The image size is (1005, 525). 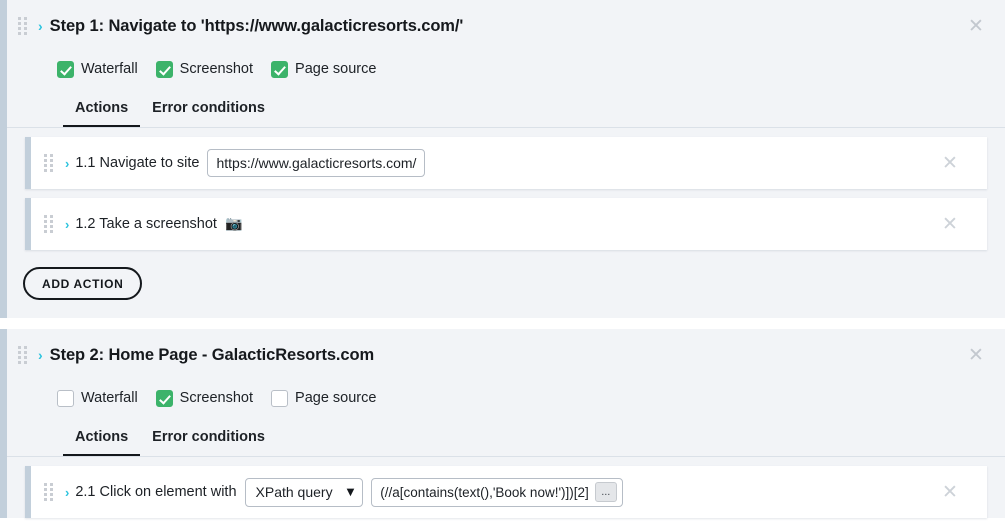 I want to click on selector-type-value: XPath query, so click(x=294, y=492).